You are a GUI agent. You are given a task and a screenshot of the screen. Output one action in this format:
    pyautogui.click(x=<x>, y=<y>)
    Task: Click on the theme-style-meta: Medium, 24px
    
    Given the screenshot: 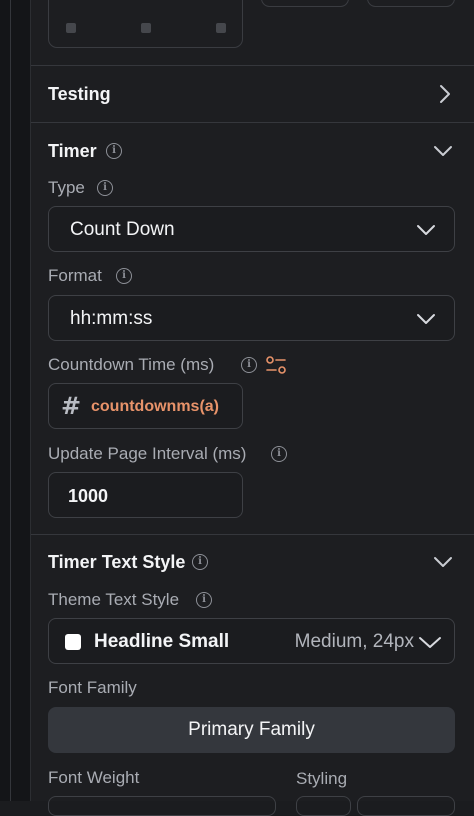 What is the action you would take?
    pyautogui.click(x=354, y=641)
    